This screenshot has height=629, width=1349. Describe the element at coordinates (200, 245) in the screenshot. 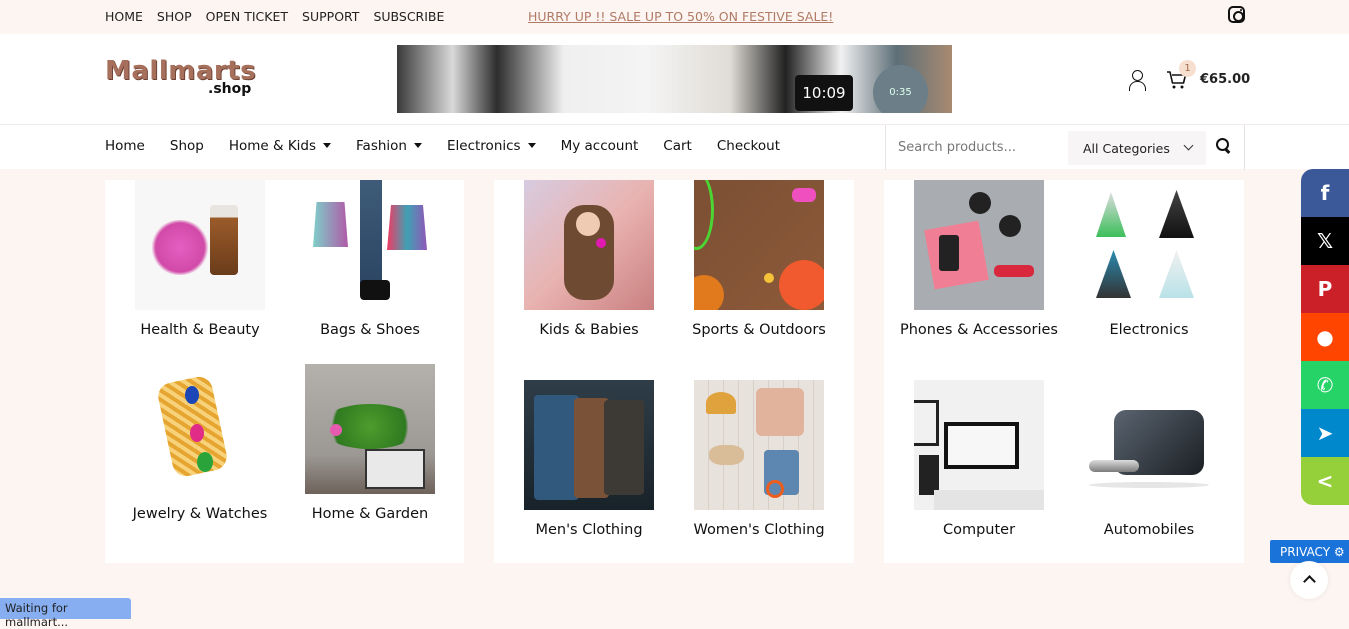

I see `health-beauty-image` at that location.